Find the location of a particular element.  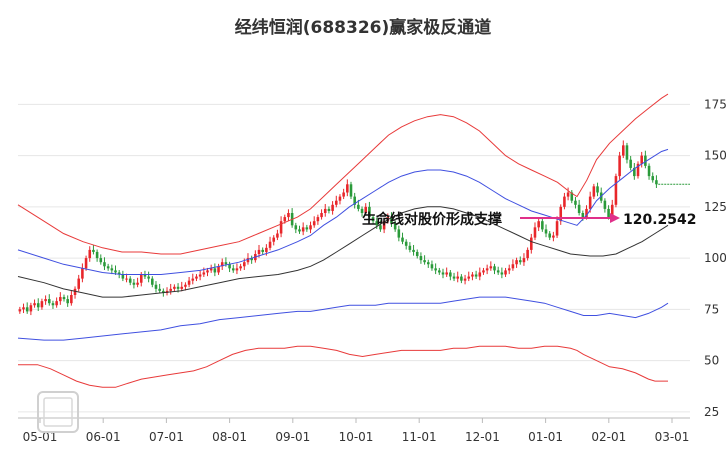

x-tick-label: 01-01 is located at coordinates (545, 437).